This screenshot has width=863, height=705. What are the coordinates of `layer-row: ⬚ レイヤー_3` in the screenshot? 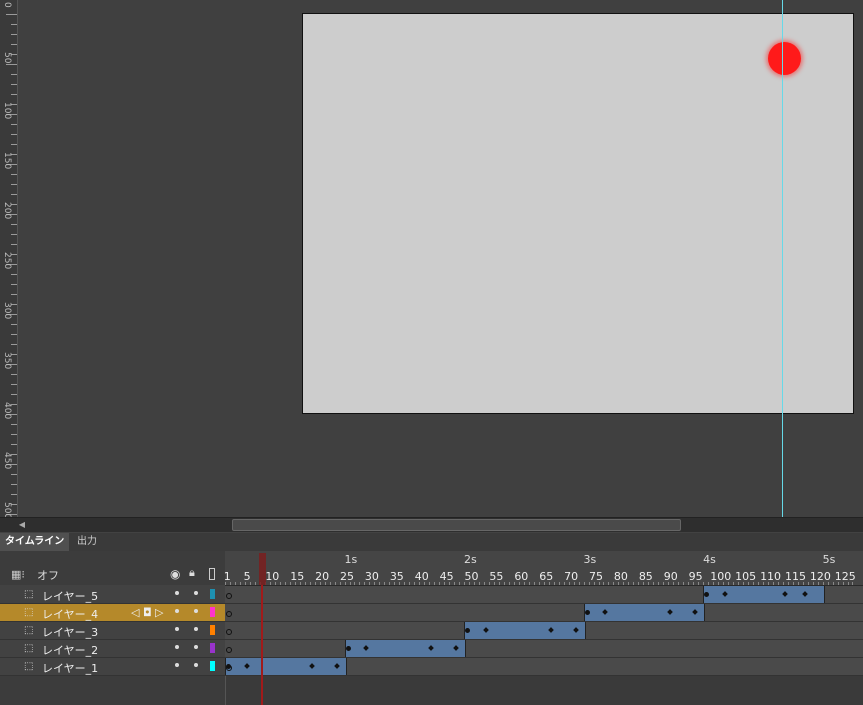 It's located at (431, 631).